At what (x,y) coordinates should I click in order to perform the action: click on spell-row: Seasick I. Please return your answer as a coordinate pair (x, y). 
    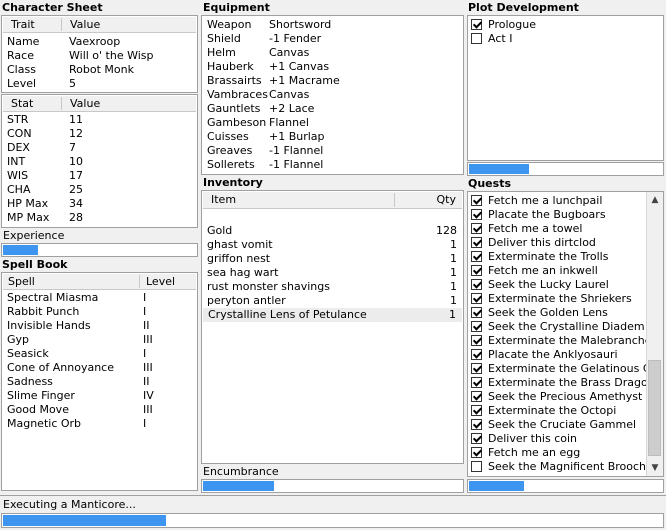
    Looking at the image, I should click on (99, 354).